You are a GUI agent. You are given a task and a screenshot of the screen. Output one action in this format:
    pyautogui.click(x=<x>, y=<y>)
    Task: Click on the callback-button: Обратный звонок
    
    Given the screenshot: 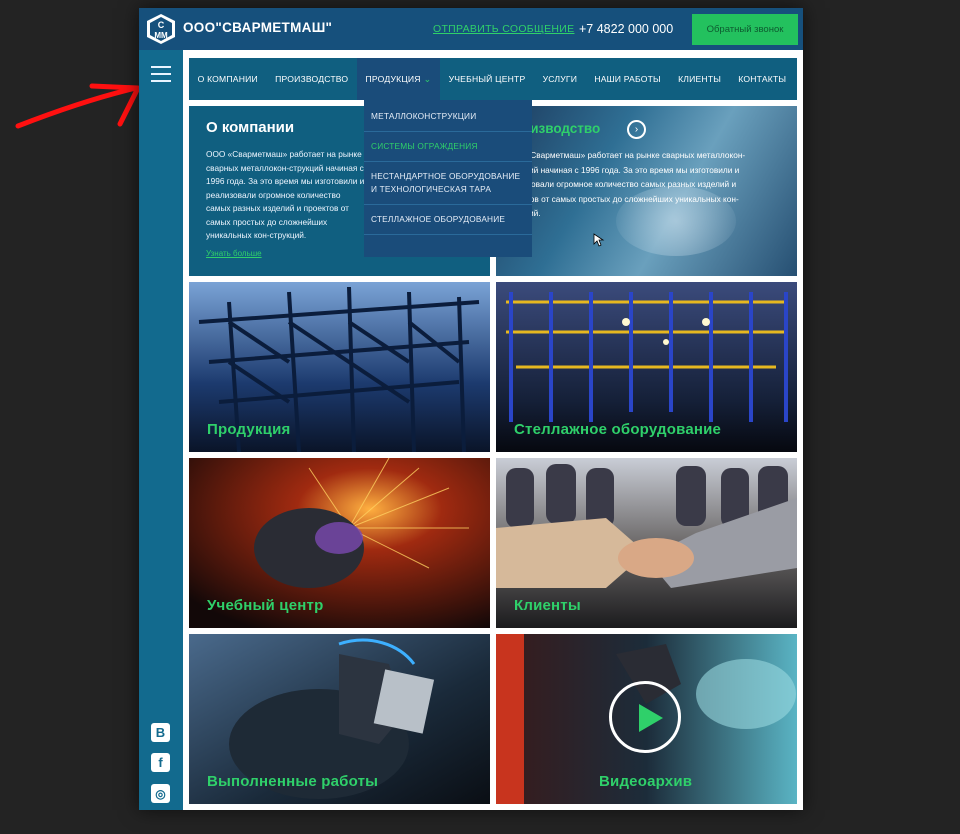 What is the action you would take?
    pyautogui.click(x=745, y=29)
    